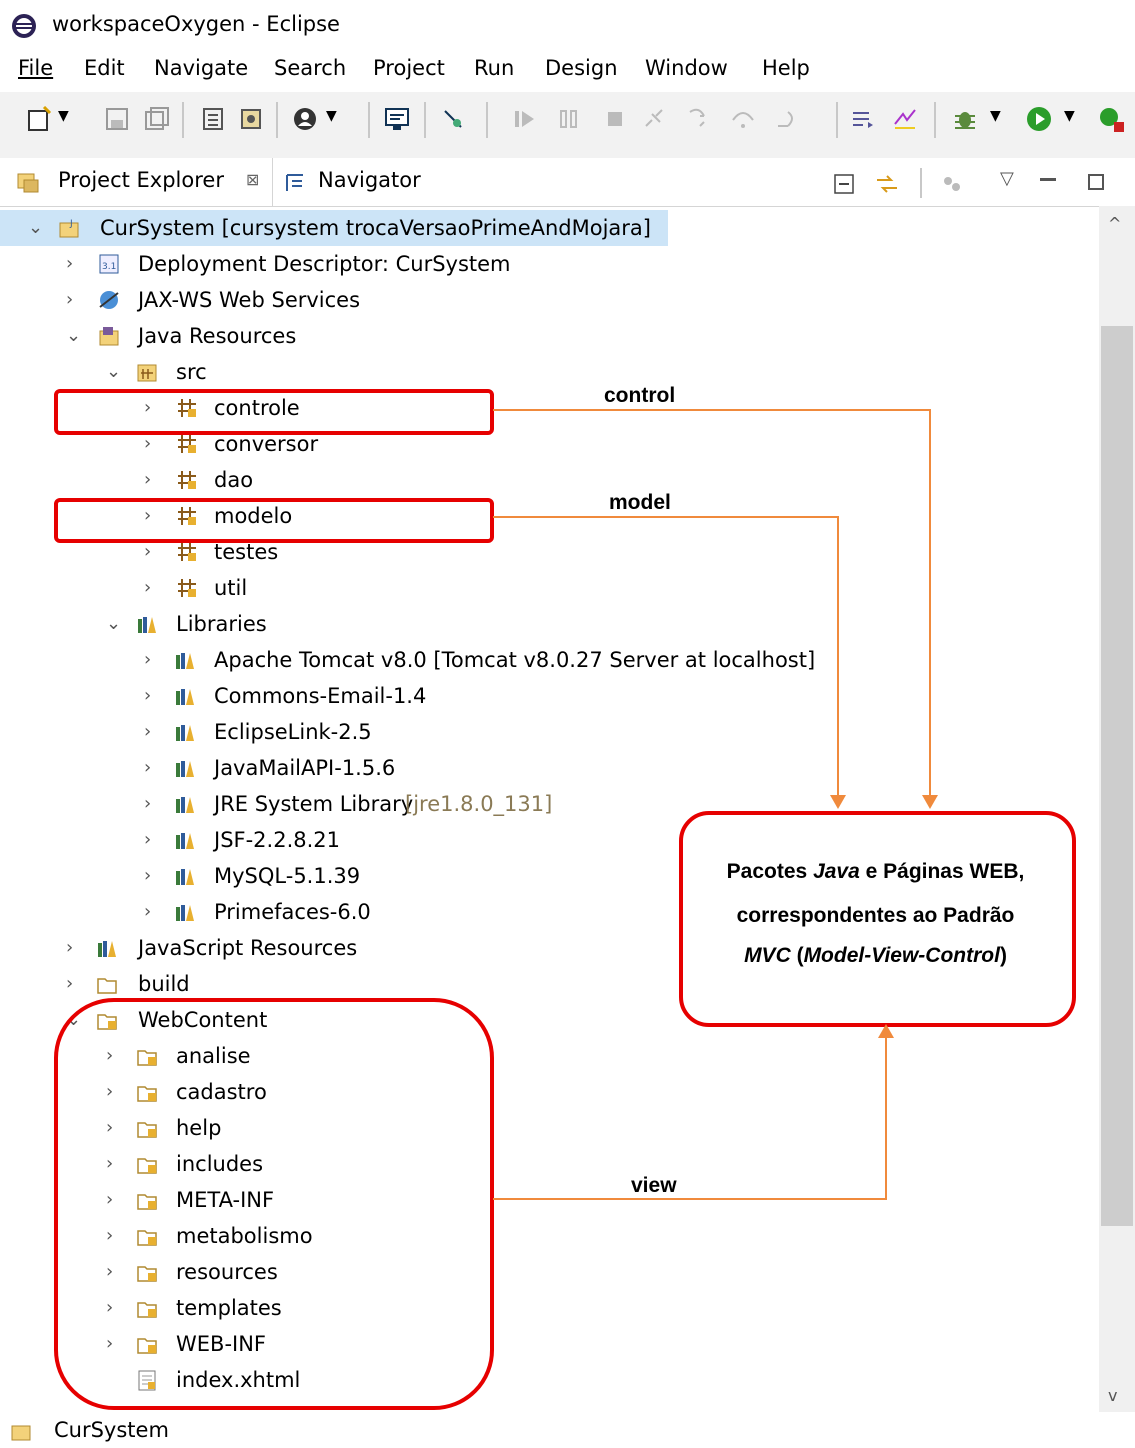 The width and height of the screenshot is (1135, 1448). I want to click on menu-edit: Edit, so click(104, 68).